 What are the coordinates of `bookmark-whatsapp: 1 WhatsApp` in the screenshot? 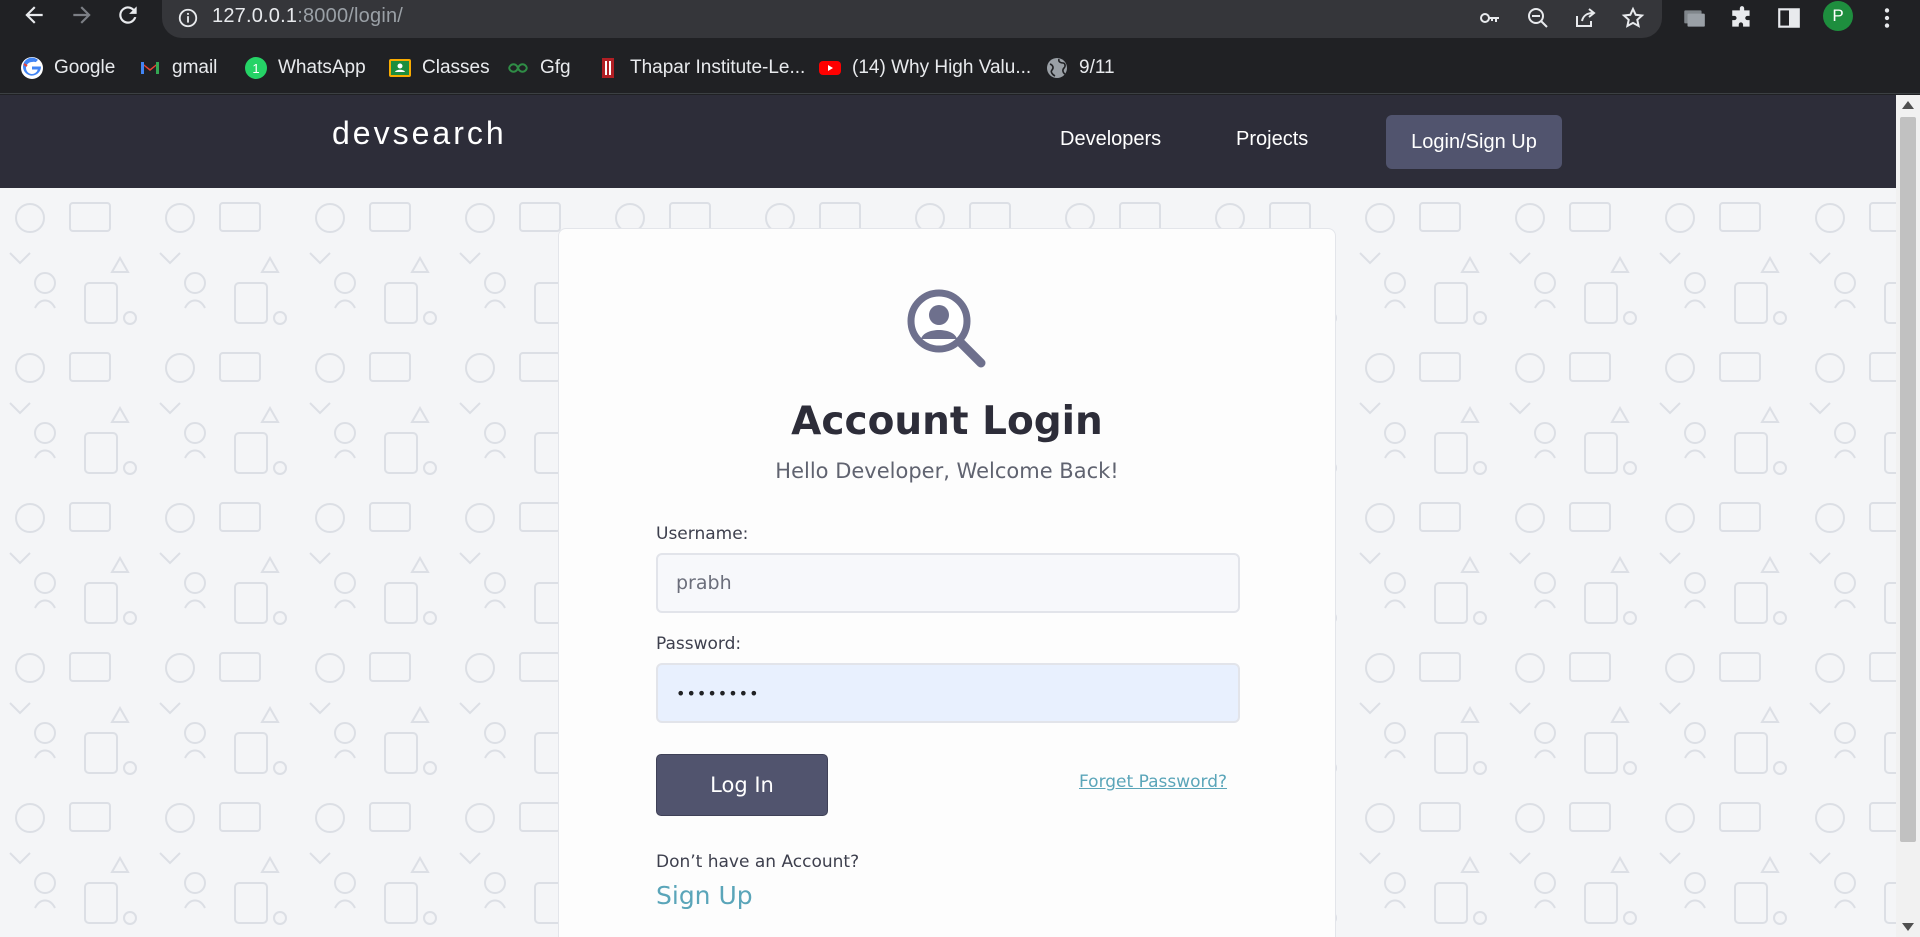 It's located at (305, 68).